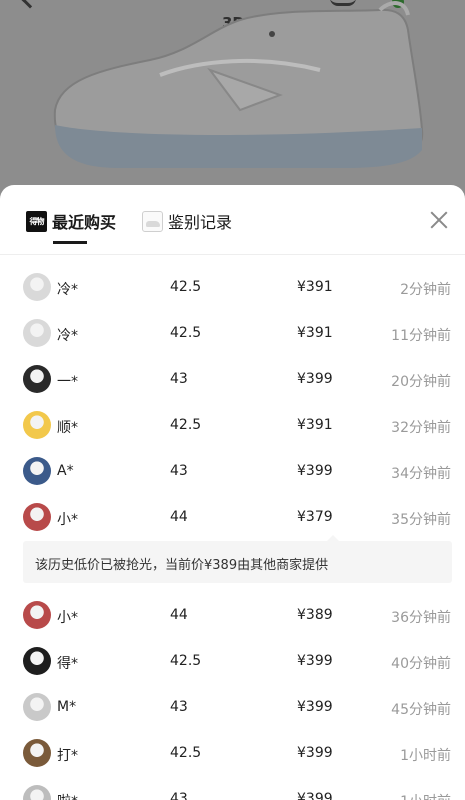 The height and width of the screenshot is (800, 465). Describe the element at coordinates (152, 221) in the screenshot. I see `shoe-icon` at that location.